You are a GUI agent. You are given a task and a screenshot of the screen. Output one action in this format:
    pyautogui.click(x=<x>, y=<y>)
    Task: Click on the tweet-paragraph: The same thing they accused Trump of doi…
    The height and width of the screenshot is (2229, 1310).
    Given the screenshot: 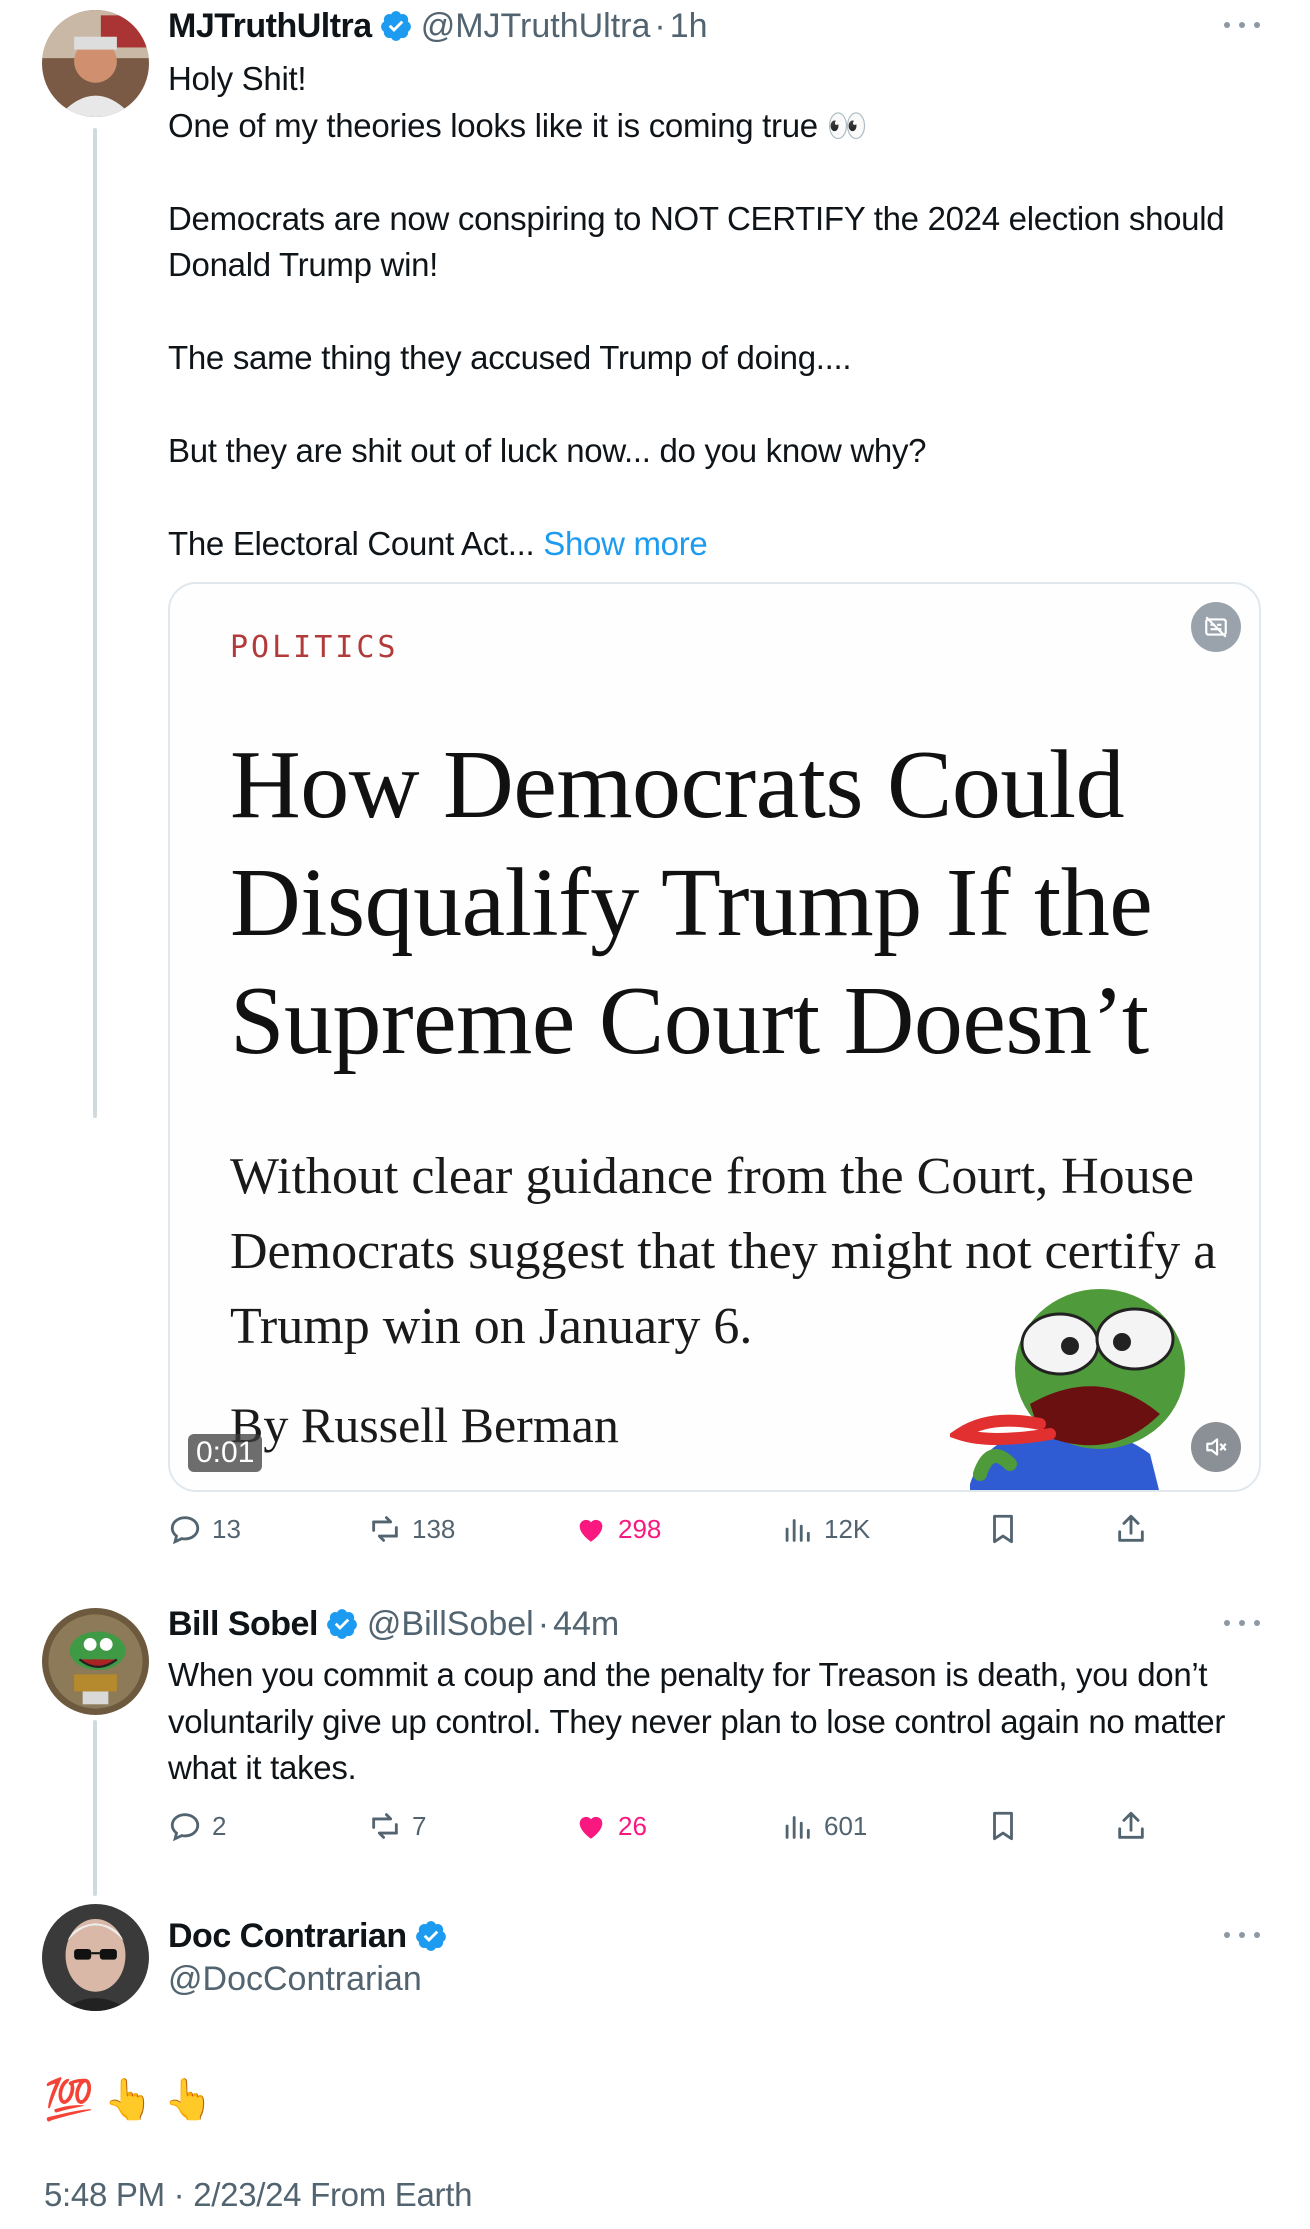 What is the action you would take?
    pyautogui.click(x=510, y=357)
    